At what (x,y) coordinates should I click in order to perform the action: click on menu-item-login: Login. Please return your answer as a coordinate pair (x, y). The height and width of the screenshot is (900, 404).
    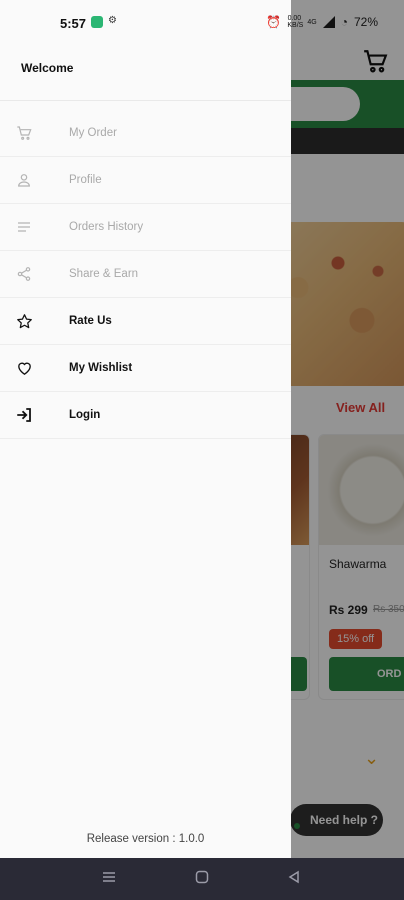
    Looking at the image, I should click on (145, 415).